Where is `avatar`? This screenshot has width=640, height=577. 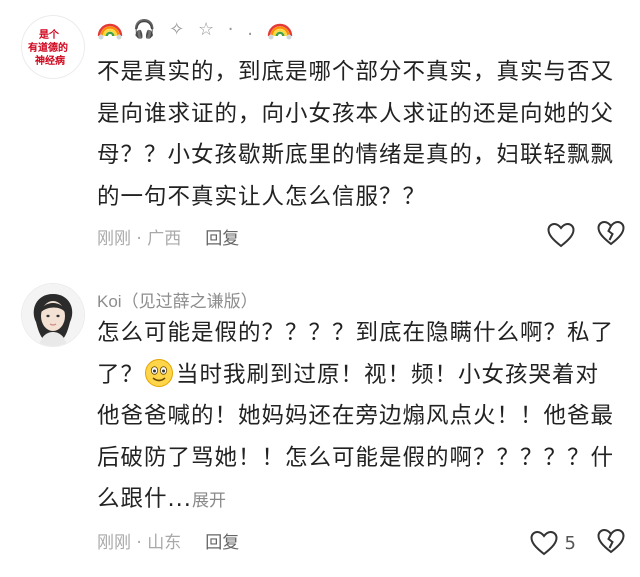
avatar is located at coordinates (53, 315).